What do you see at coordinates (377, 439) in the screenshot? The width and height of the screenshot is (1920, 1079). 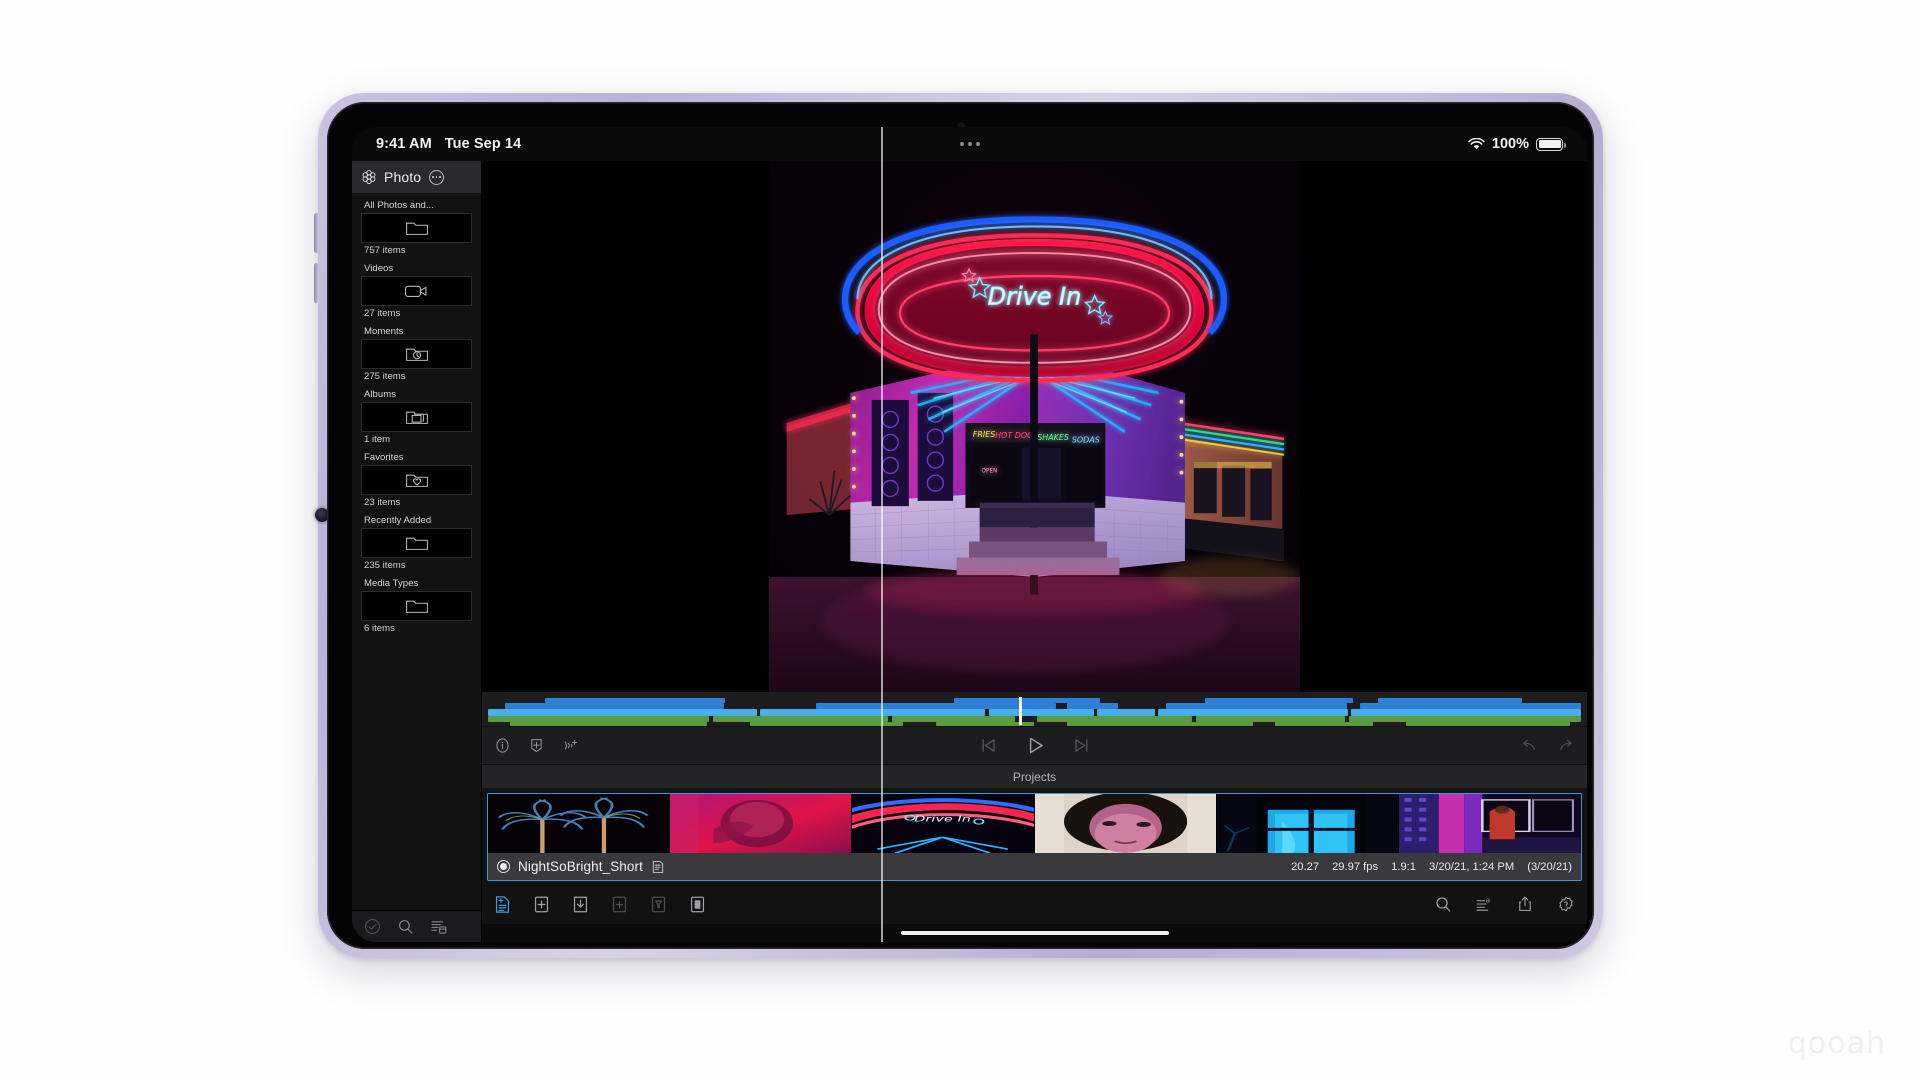 I see `media-count: 1 item` at bounding box center [377, 439].